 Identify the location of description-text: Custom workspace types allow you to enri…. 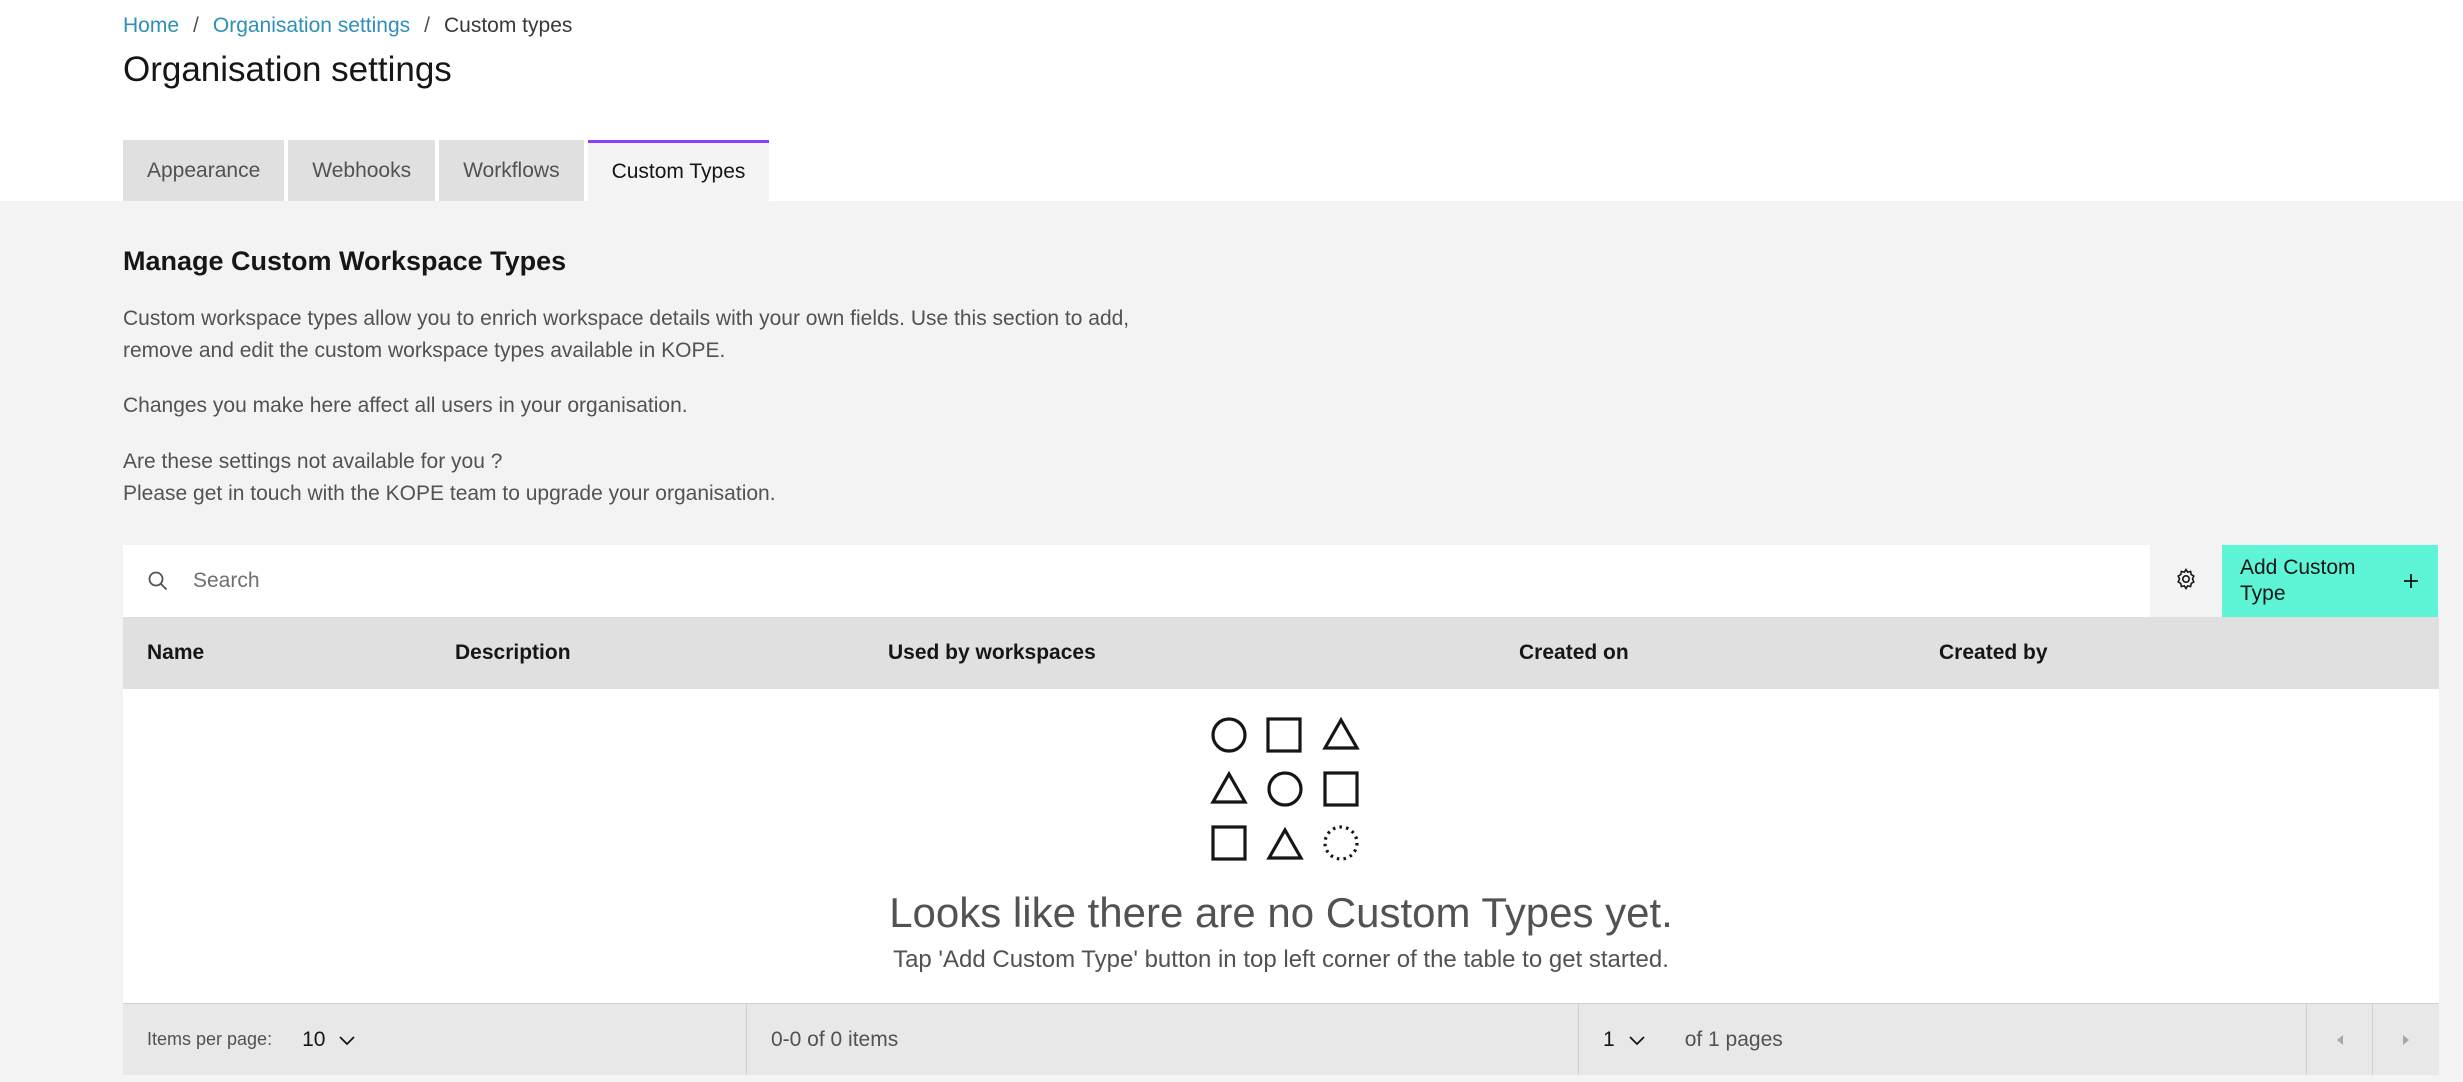
(626, 334).